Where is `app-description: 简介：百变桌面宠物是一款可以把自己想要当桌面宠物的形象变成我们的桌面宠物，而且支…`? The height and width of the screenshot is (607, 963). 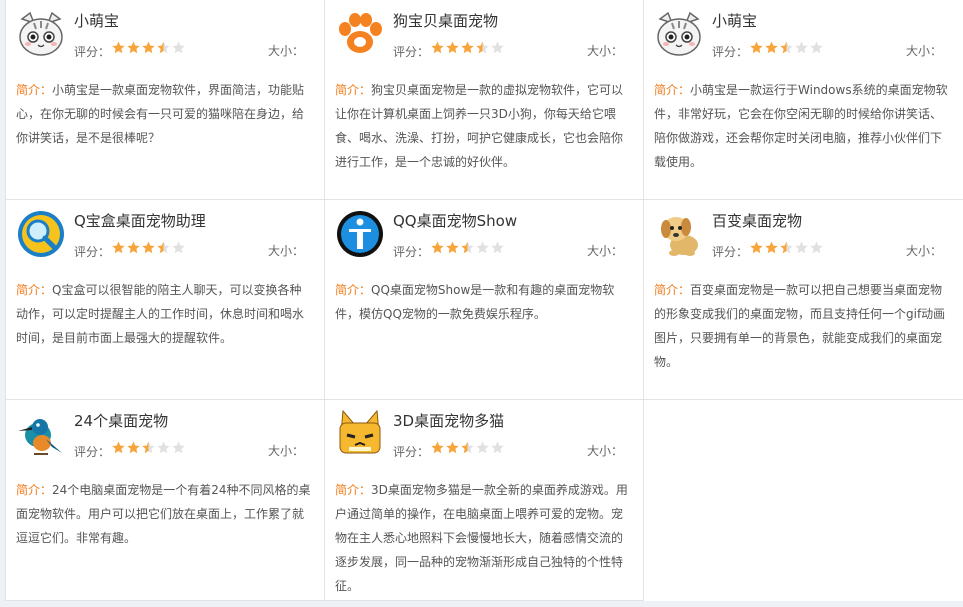 app-description: 简介：百变桌面宠物是一款可以把自己想要当桌面宠物的形象变成我们的桌面宠物，而且支… is located at coordinates (801, 326).